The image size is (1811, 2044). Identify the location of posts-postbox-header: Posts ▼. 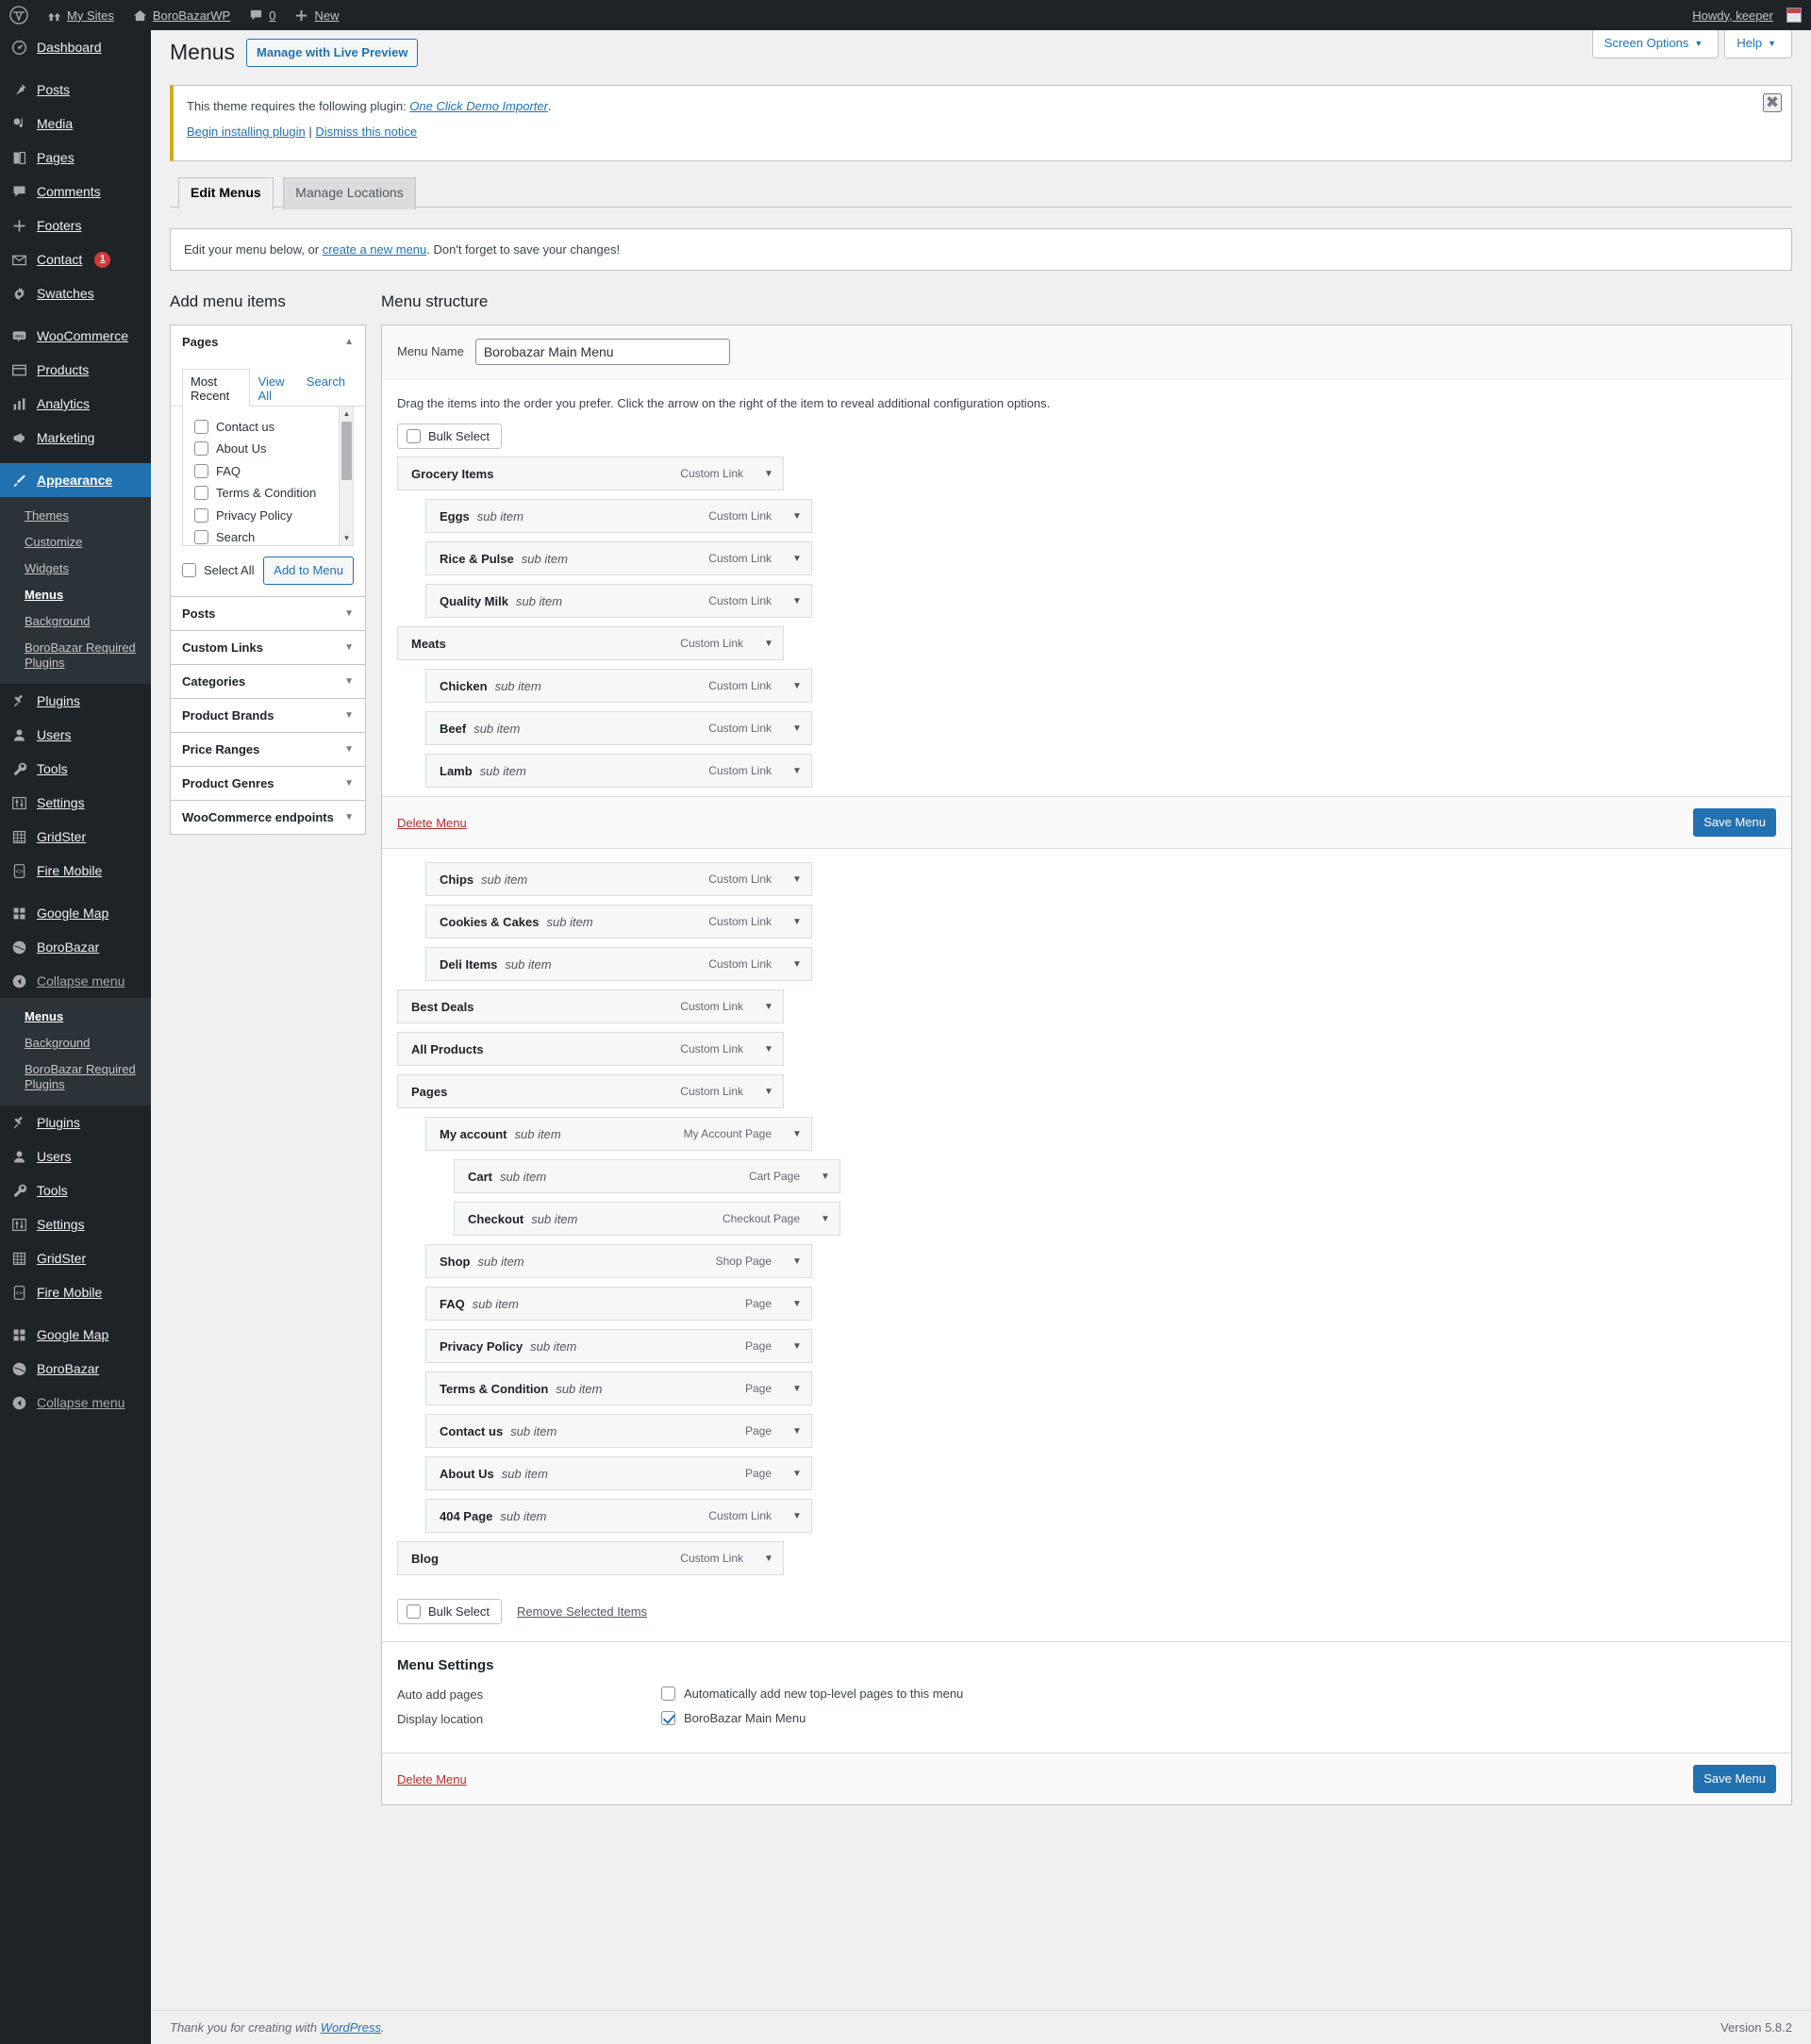
(268, 613).